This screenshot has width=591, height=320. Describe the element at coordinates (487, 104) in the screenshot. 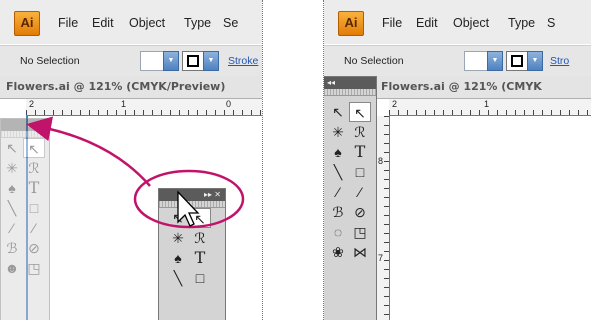

I see `ruler-number: 1` at that location.